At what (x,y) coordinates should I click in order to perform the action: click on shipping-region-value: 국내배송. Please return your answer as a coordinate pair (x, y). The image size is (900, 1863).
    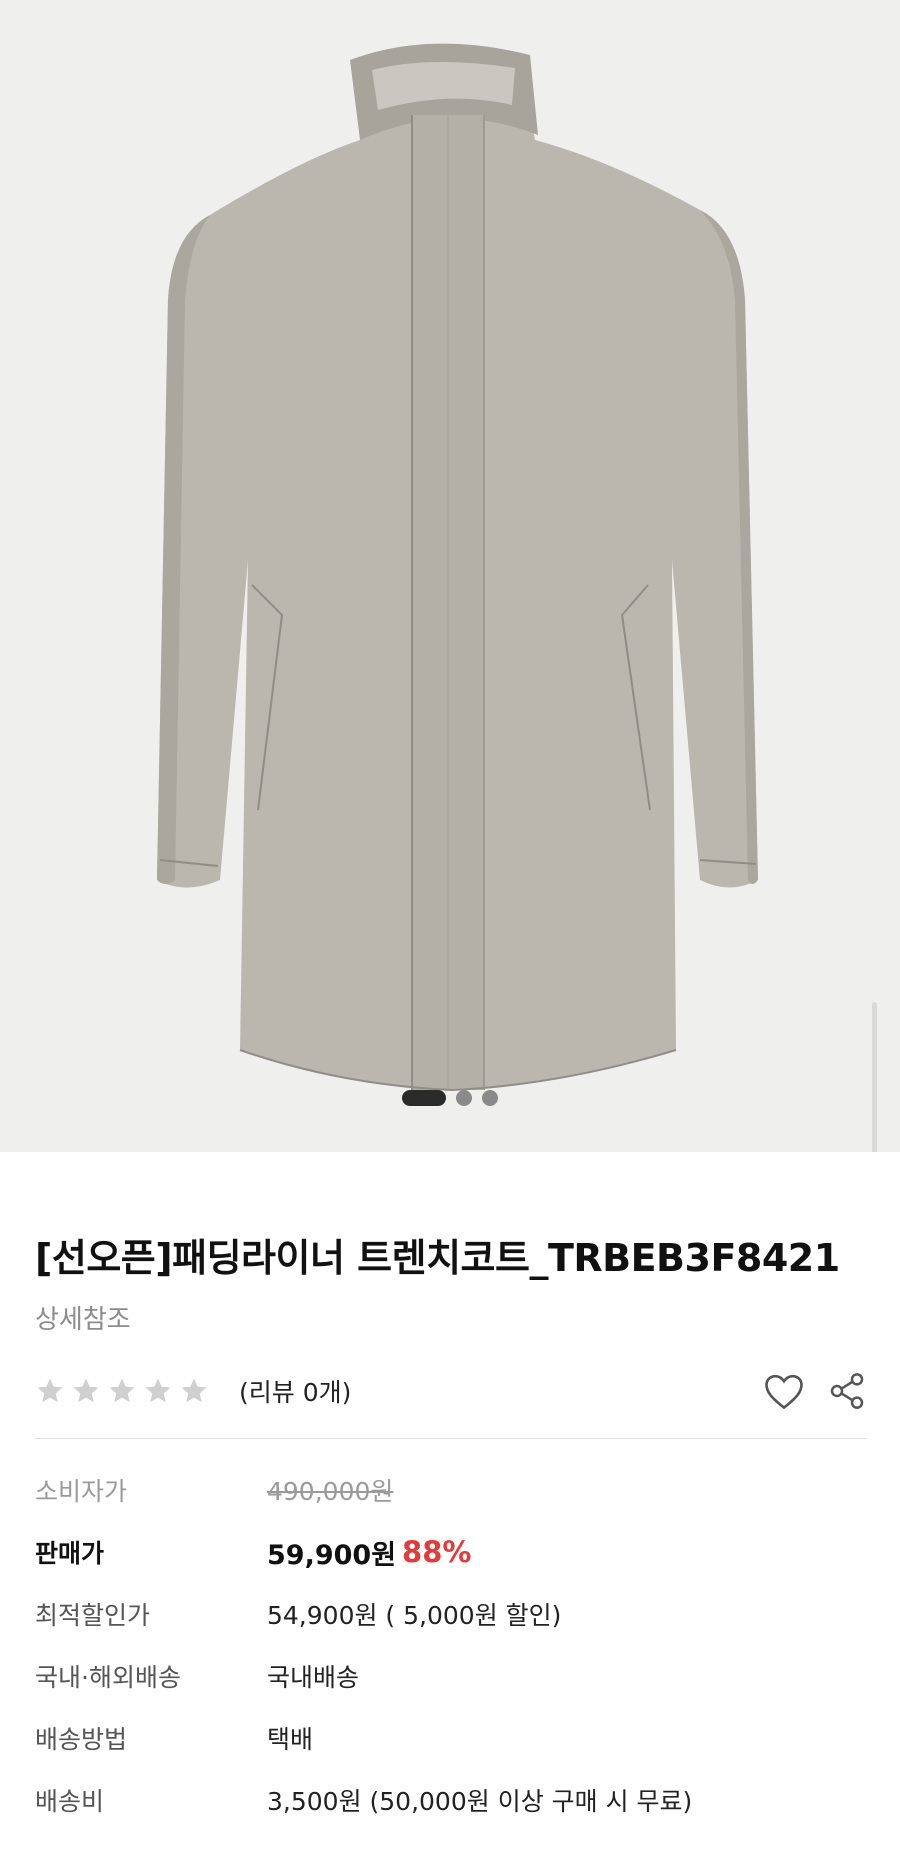
    Looking at the image, I should click on (313, 1677).